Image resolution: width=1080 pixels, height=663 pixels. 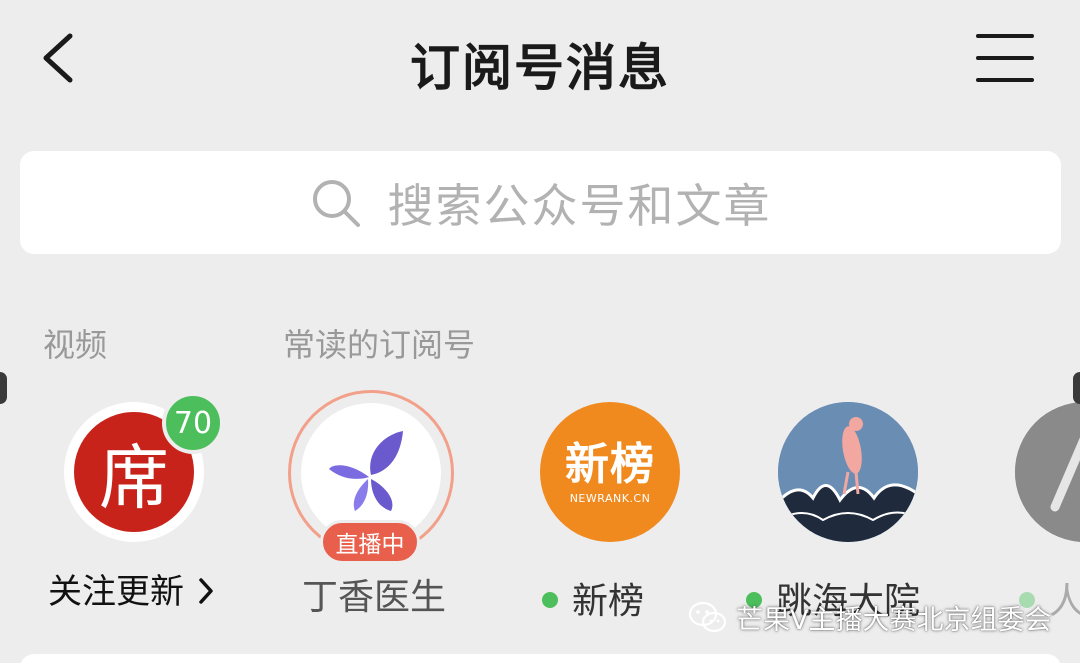 What do you see at coordinates (579, 205) in the screenshot?
I see `search-placeholder: 搜索公众号和文章` at bounding box center [579, 205].